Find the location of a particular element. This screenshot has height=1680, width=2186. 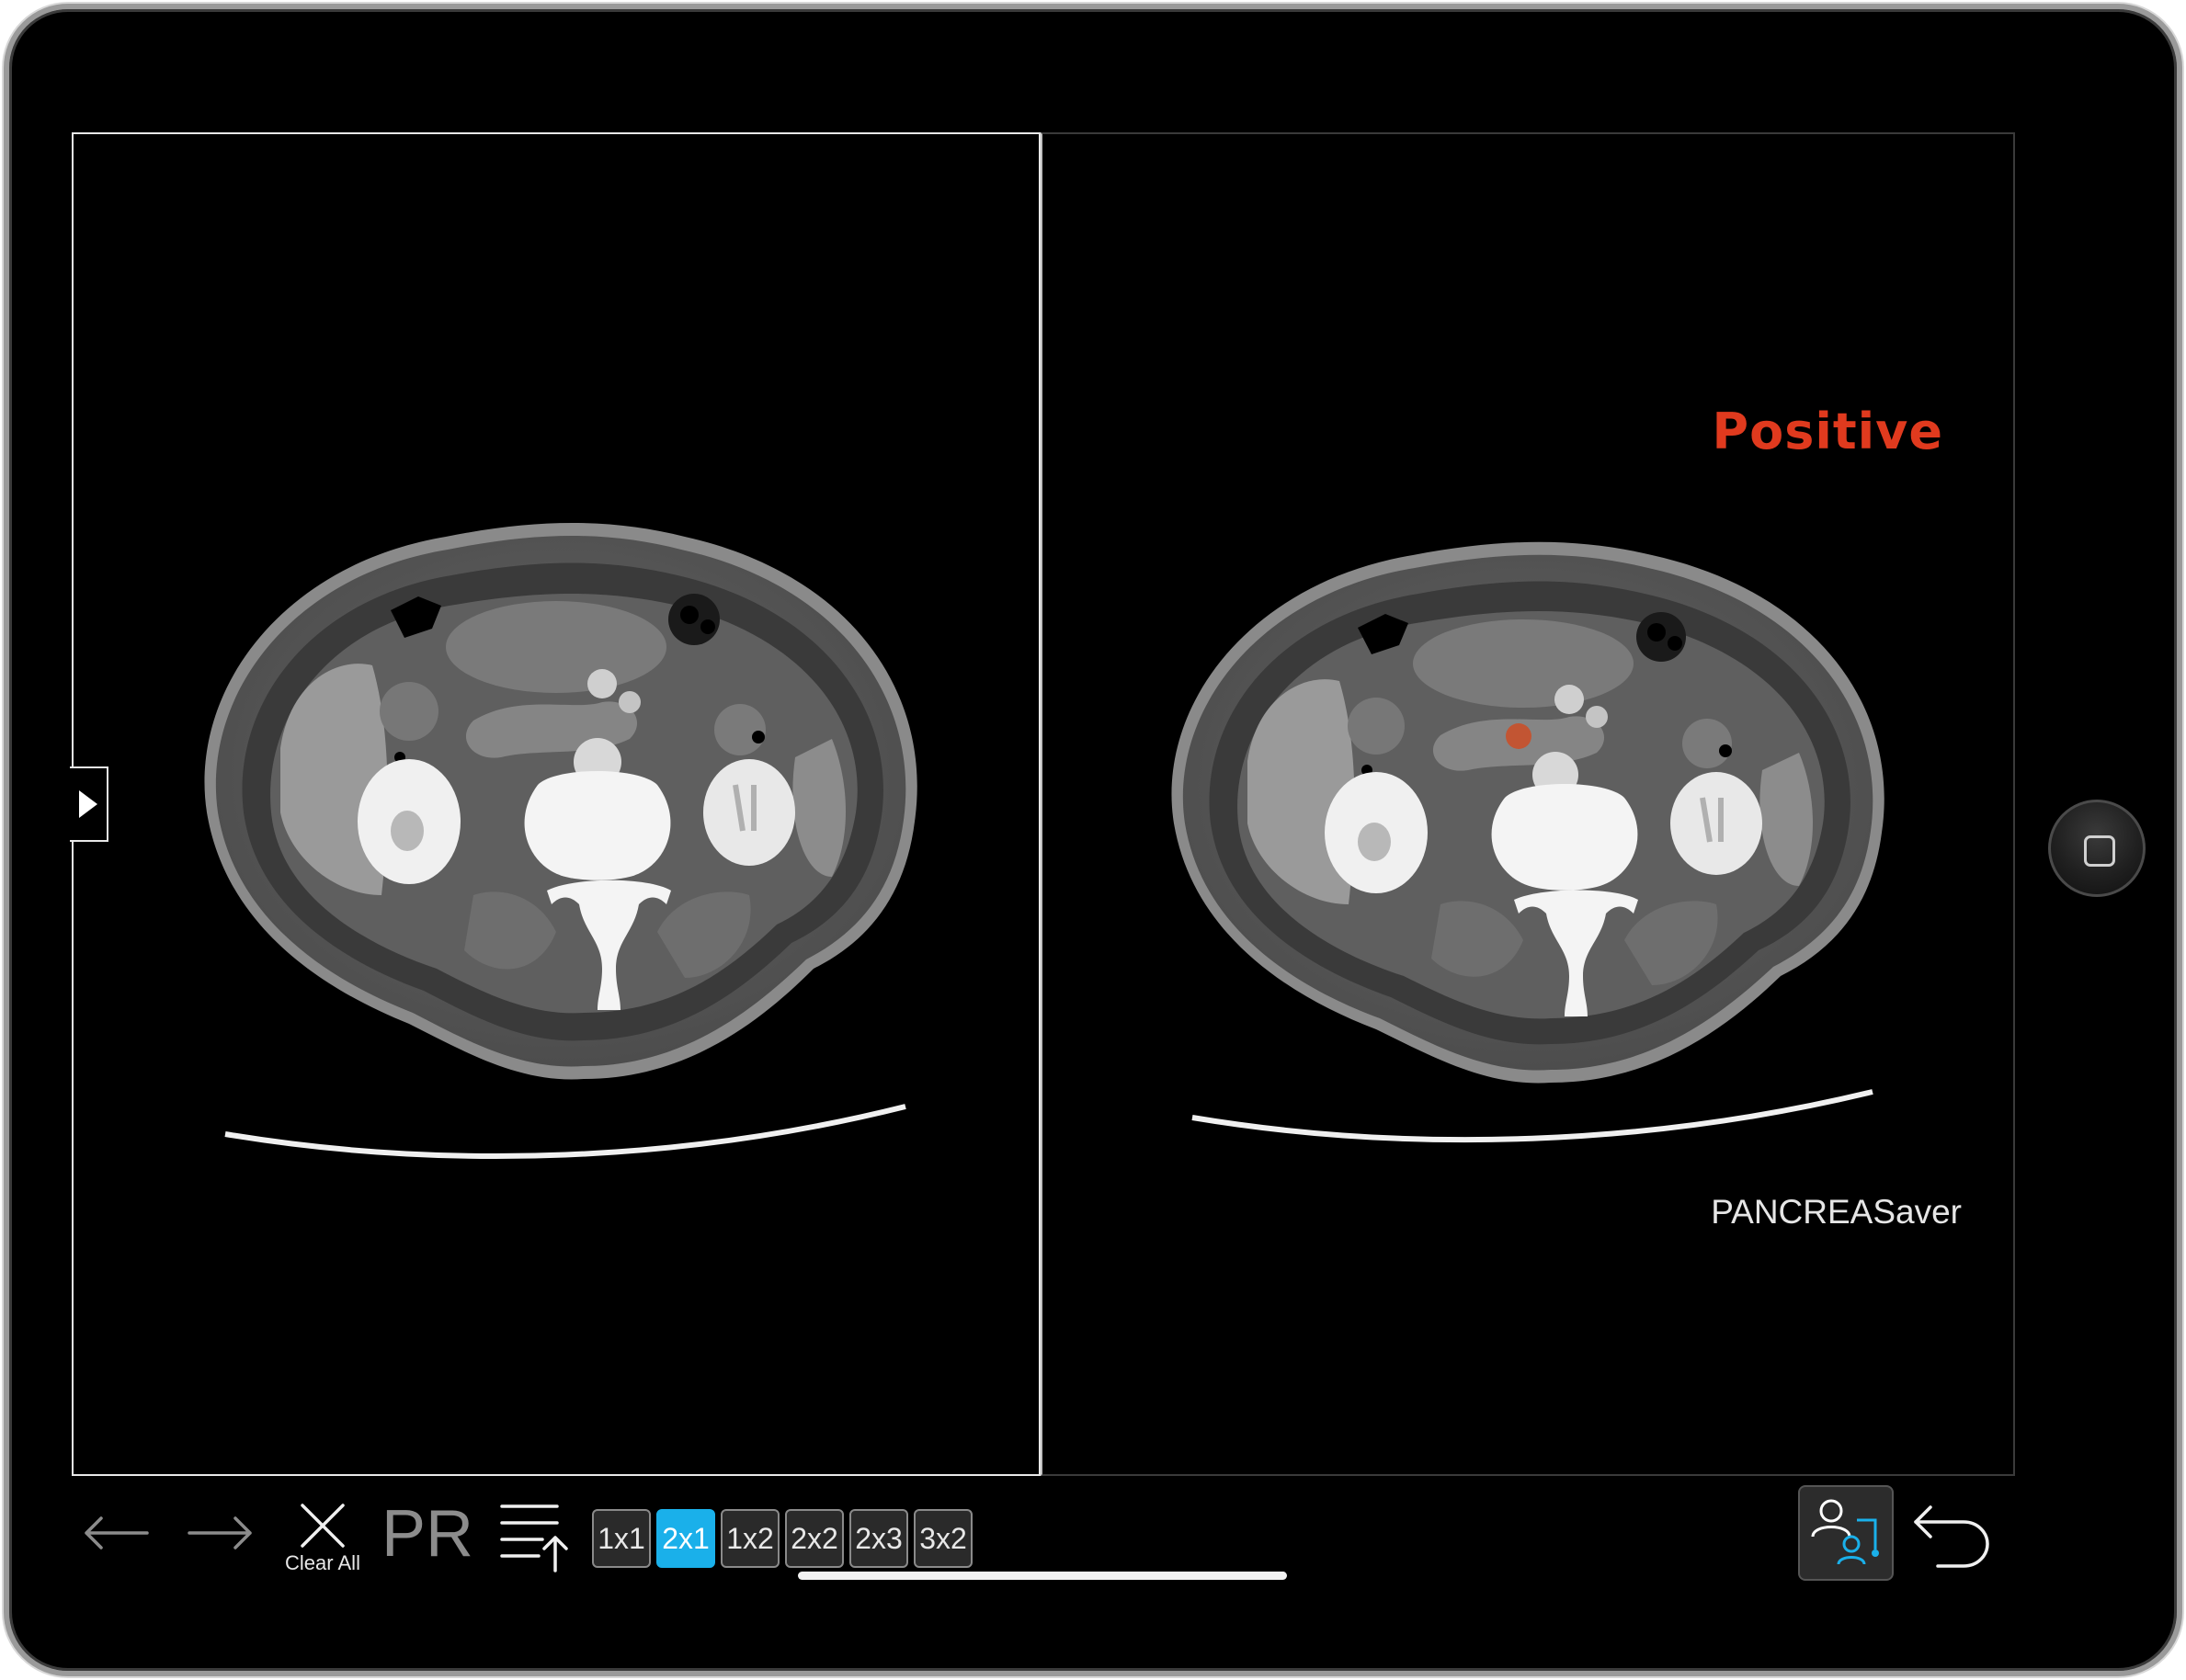

layout-1x2-button: 1x2 is located at coordinates (750, 1538).